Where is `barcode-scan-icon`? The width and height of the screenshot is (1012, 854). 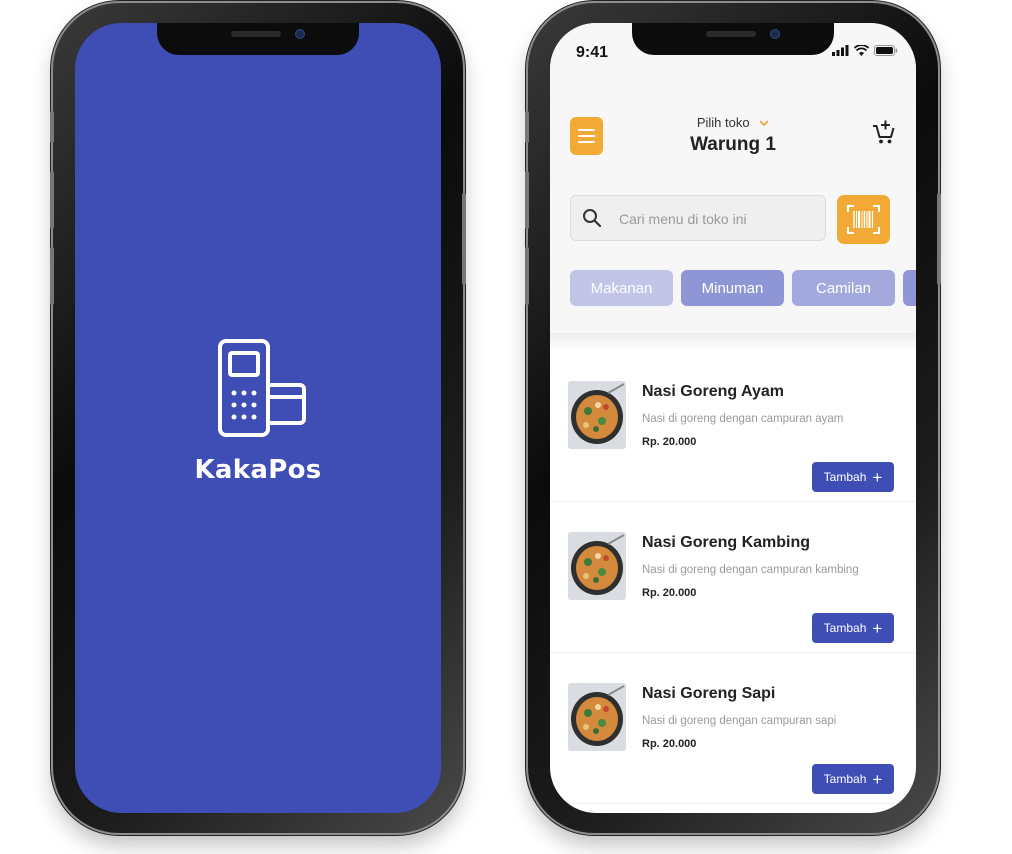
barcode-scan-icon is located at coordinates (863, 219).